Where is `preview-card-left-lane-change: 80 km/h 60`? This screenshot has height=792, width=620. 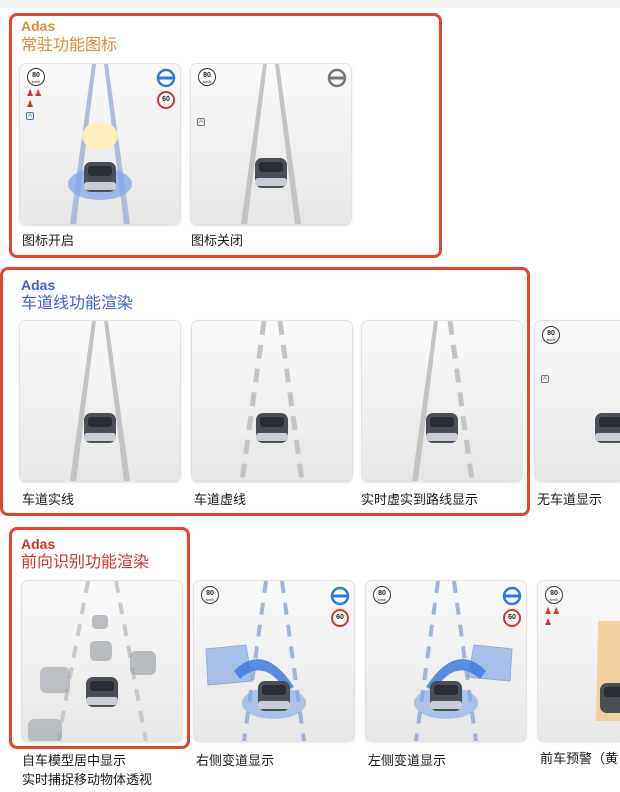 preview-card-left-lane-change: 80 km/h 60 is located at coordinates (446, 661).